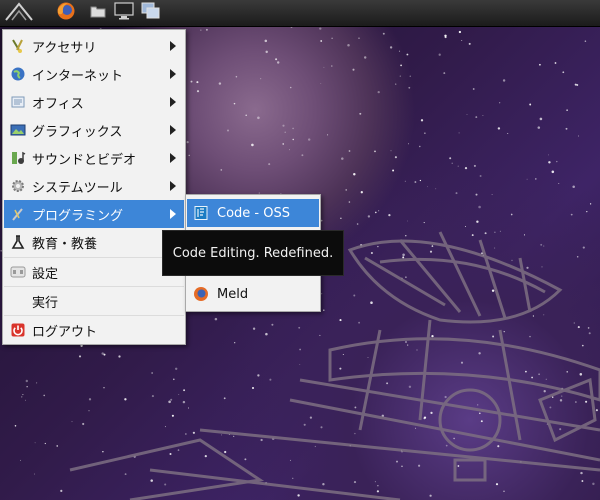 The image size is (600, 500). What do you see at coordinates (94, 301) in the screenshot?
I see `menu-item-run: 実行` at bounding box center [94, 301].